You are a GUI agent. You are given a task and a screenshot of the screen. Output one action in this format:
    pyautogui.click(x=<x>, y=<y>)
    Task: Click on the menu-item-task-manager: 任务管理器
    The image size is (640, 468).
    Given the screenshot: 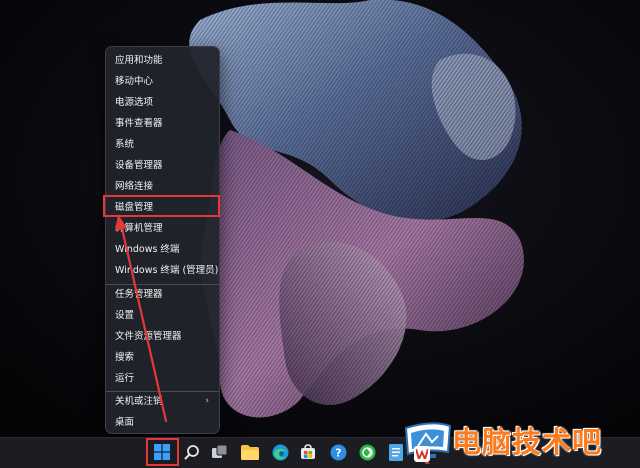 What is the action you would take?
    pyautogui.click(x=162, y=294)
    